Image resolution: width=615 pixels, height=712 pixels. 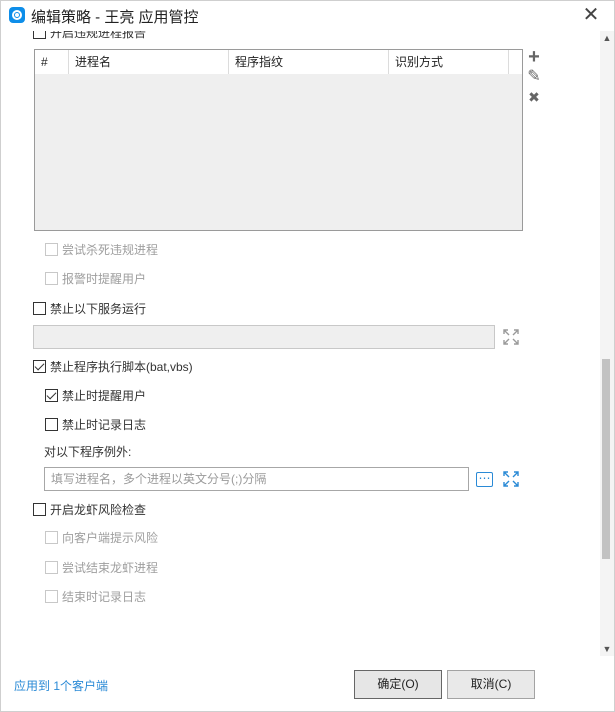 What do you see at coordinates (149, 62) in the screenshot?
I see `column-header-process-name: 进程名` at bounding box center [149, 62].